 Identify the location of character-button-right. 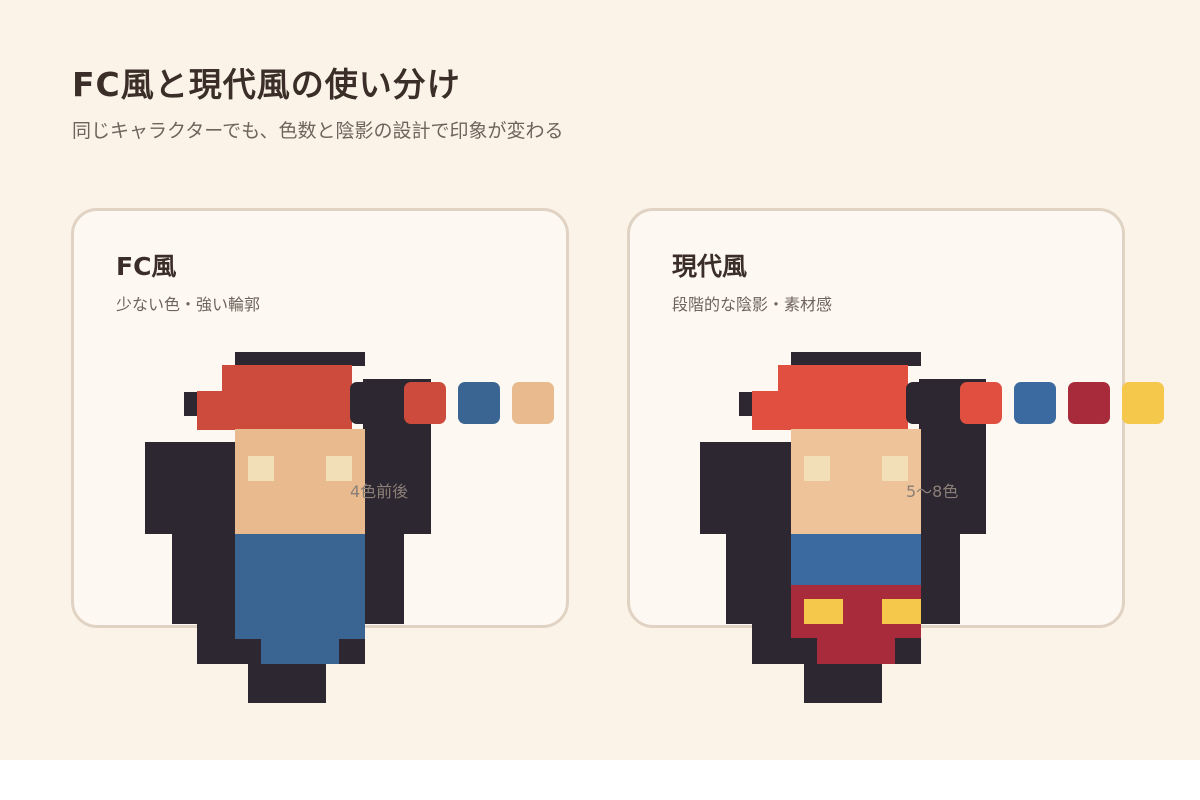
(901, 611).